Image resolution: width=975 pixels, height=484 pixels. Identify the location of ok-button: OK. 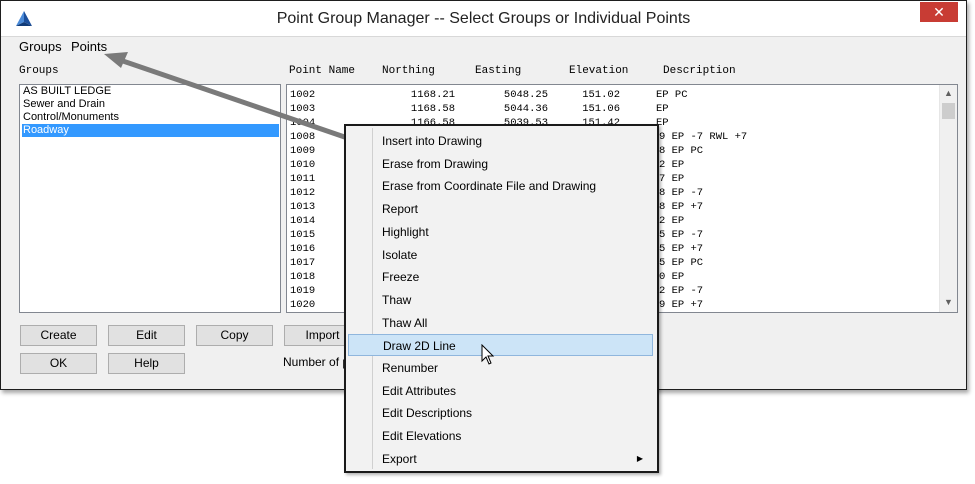
(58, 363).